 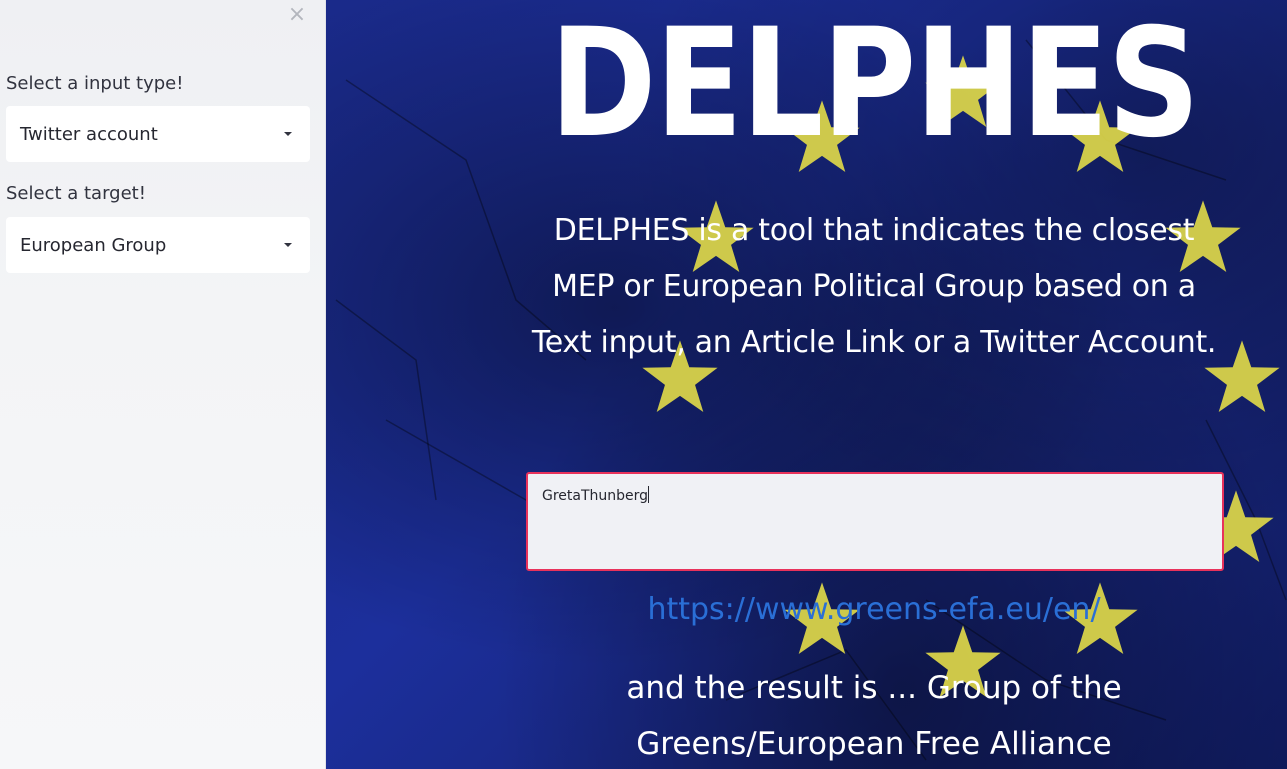 I want to click on text-cursor, so click(x=649, y=494).